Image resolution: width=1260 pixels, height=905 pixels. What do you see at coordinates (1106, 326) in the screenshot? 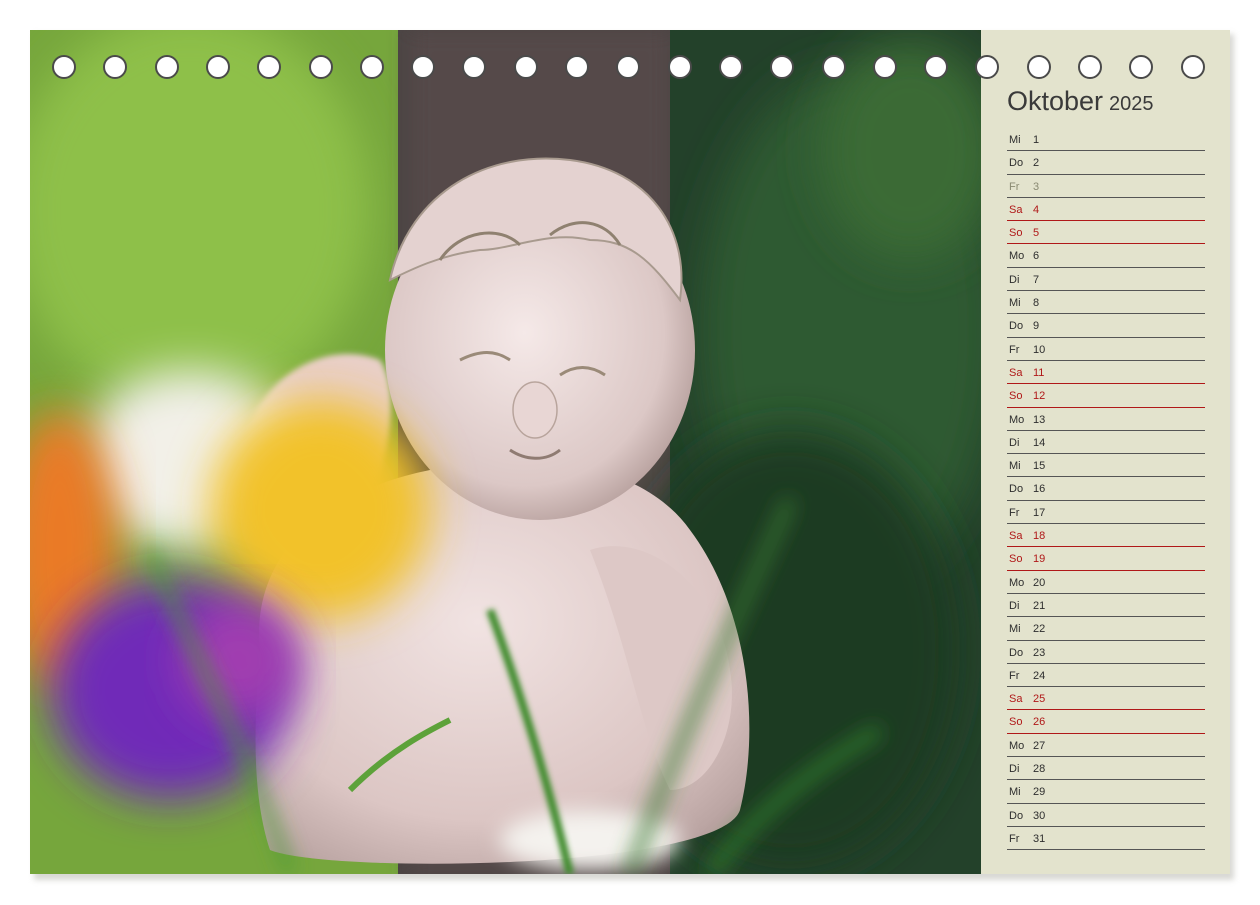
I see `day-row: Do 9` at bounding box center [1106, 326].